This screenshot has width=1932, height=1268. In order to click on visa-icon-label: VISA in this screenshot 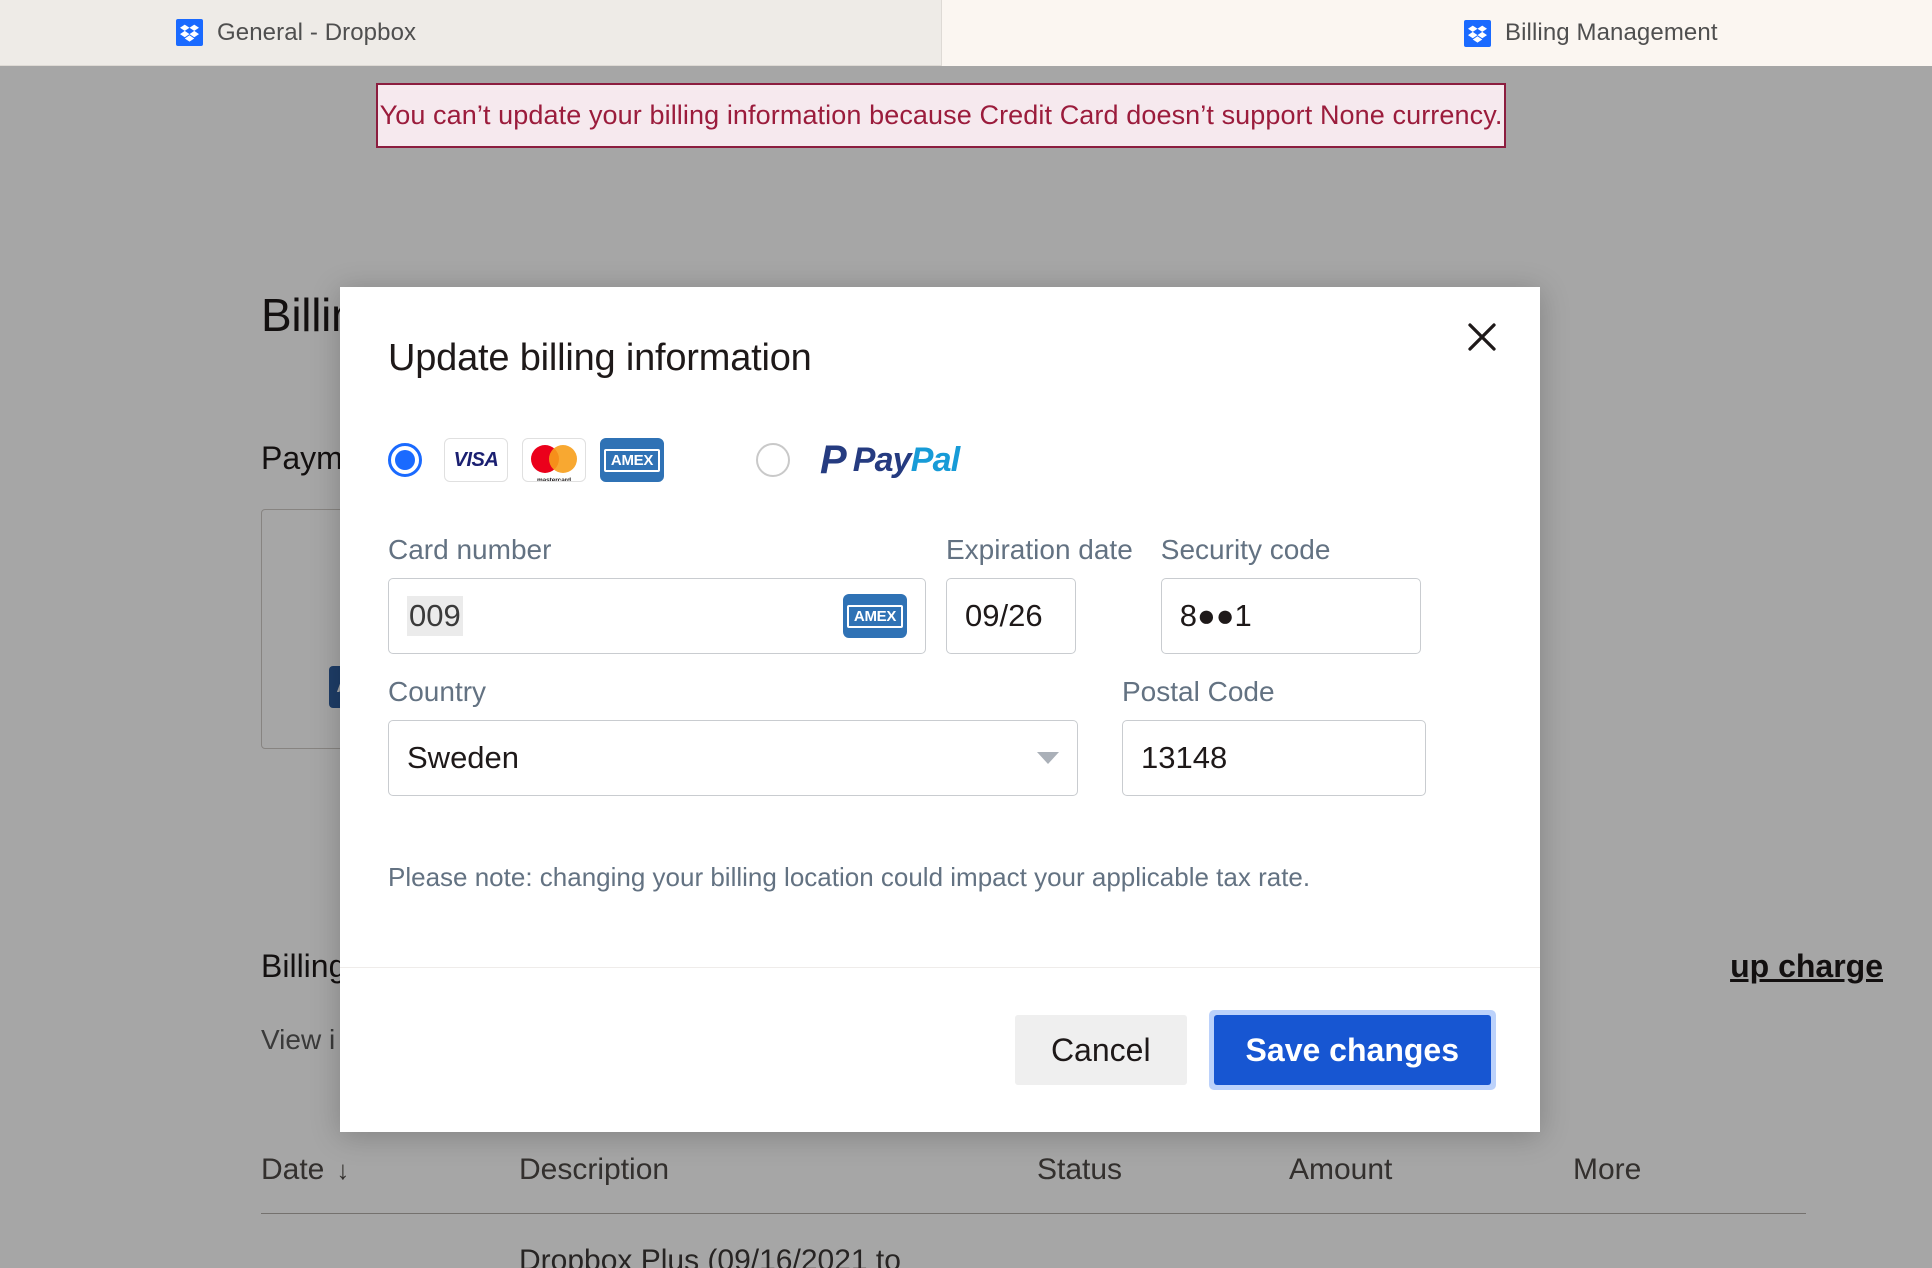, I will do `click(476, 459)`.